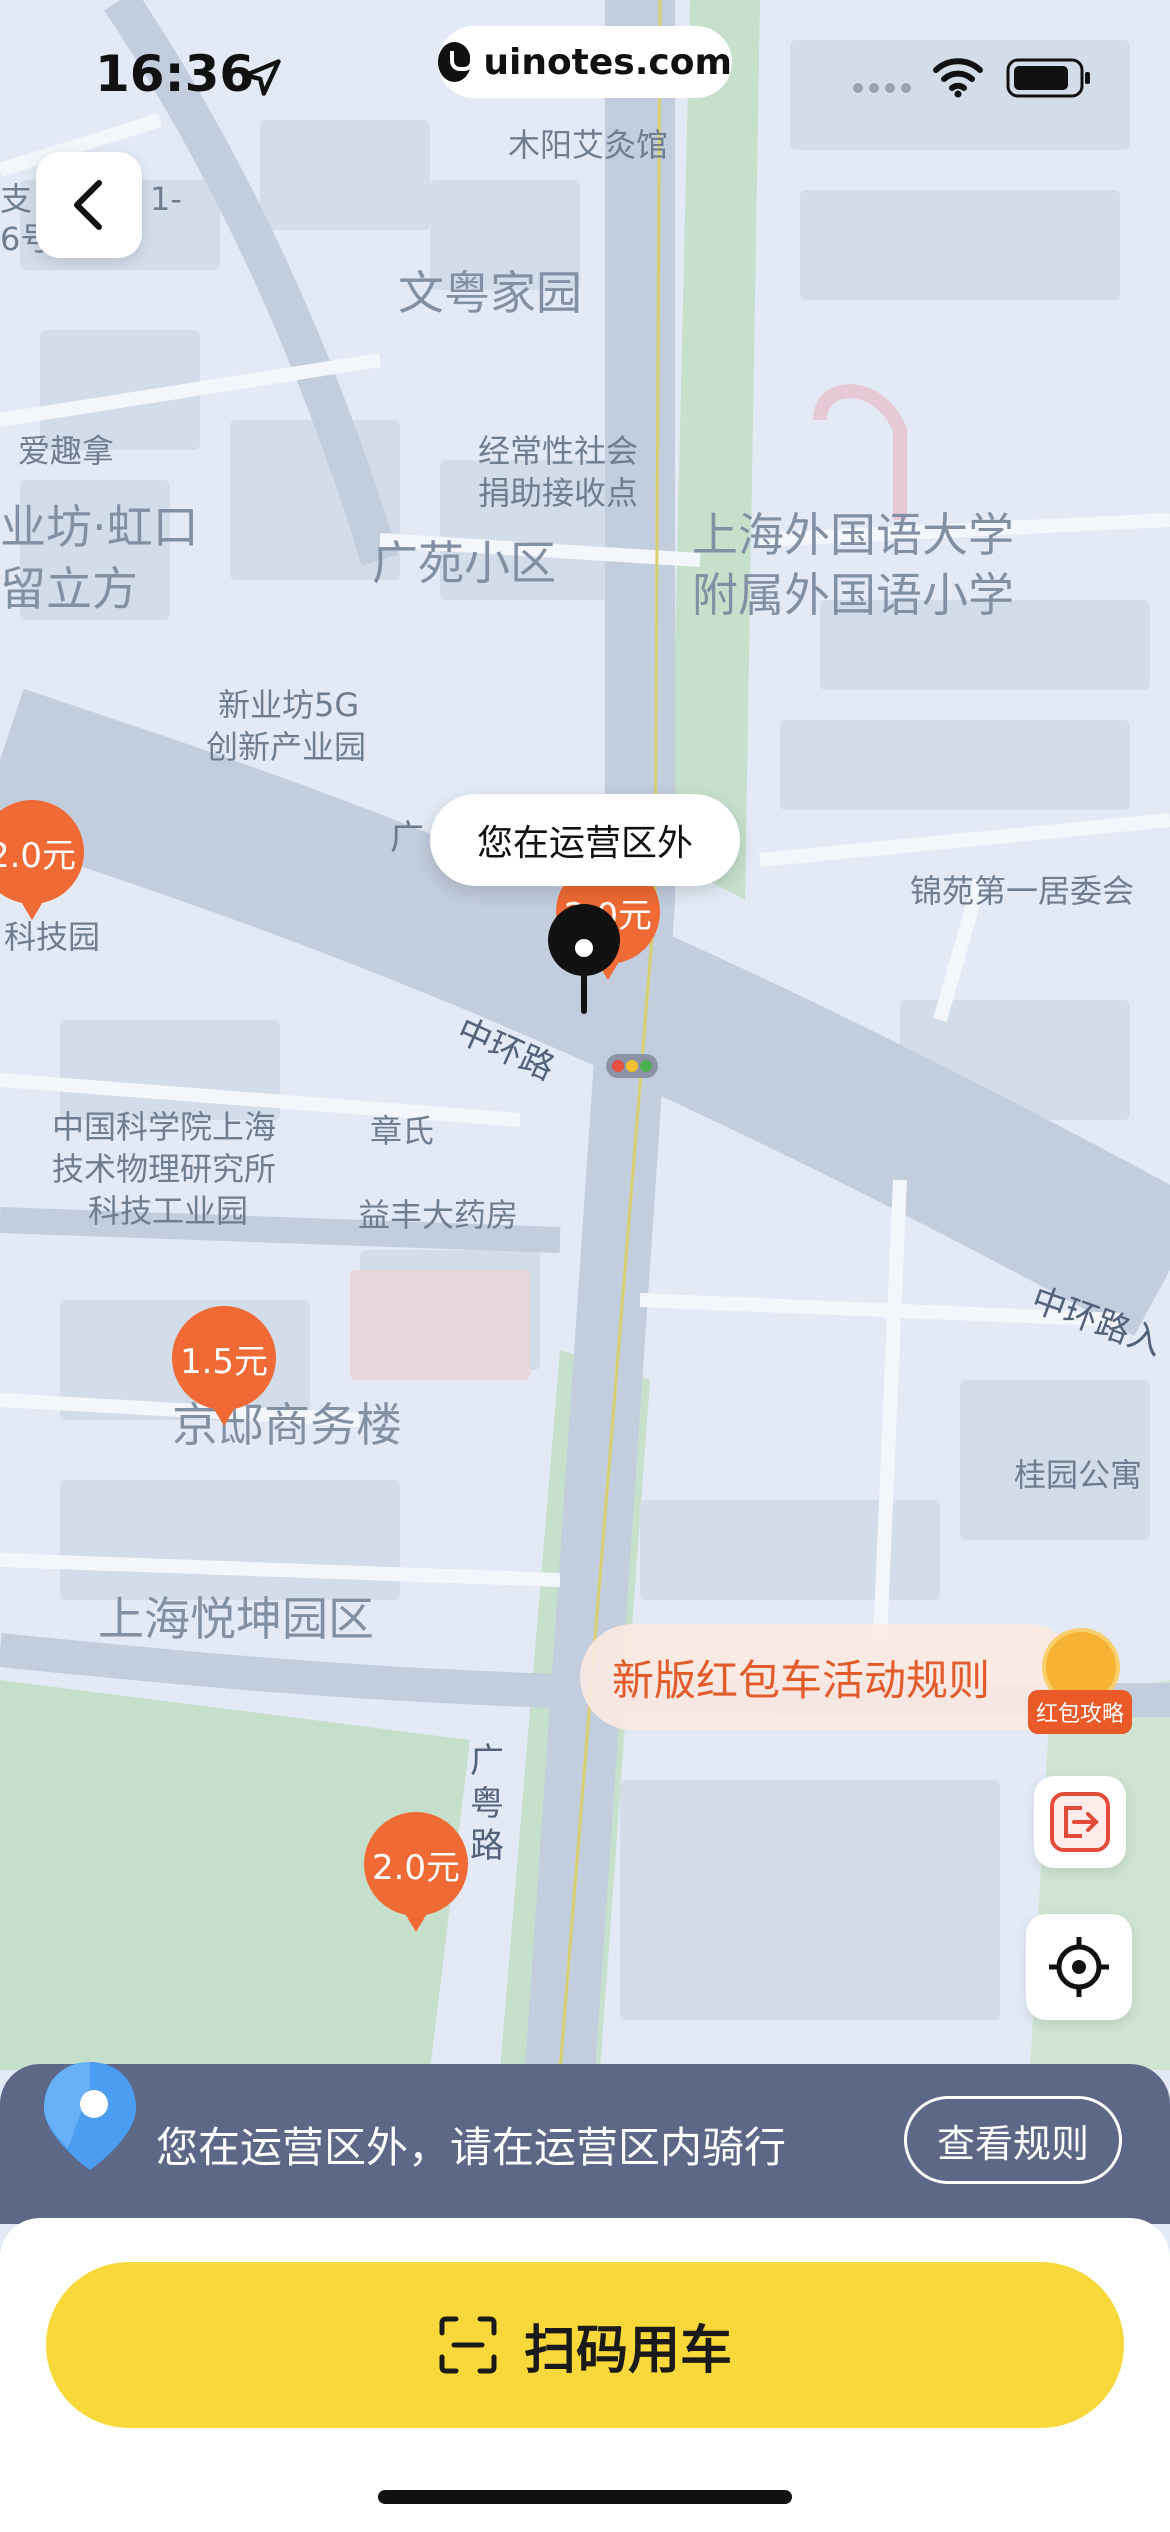 The image size is (1170, 2532). What do you see at coordinates (958, 78) in the screenshot?
I see `wifi-icon` at bounding box center [958, 78].